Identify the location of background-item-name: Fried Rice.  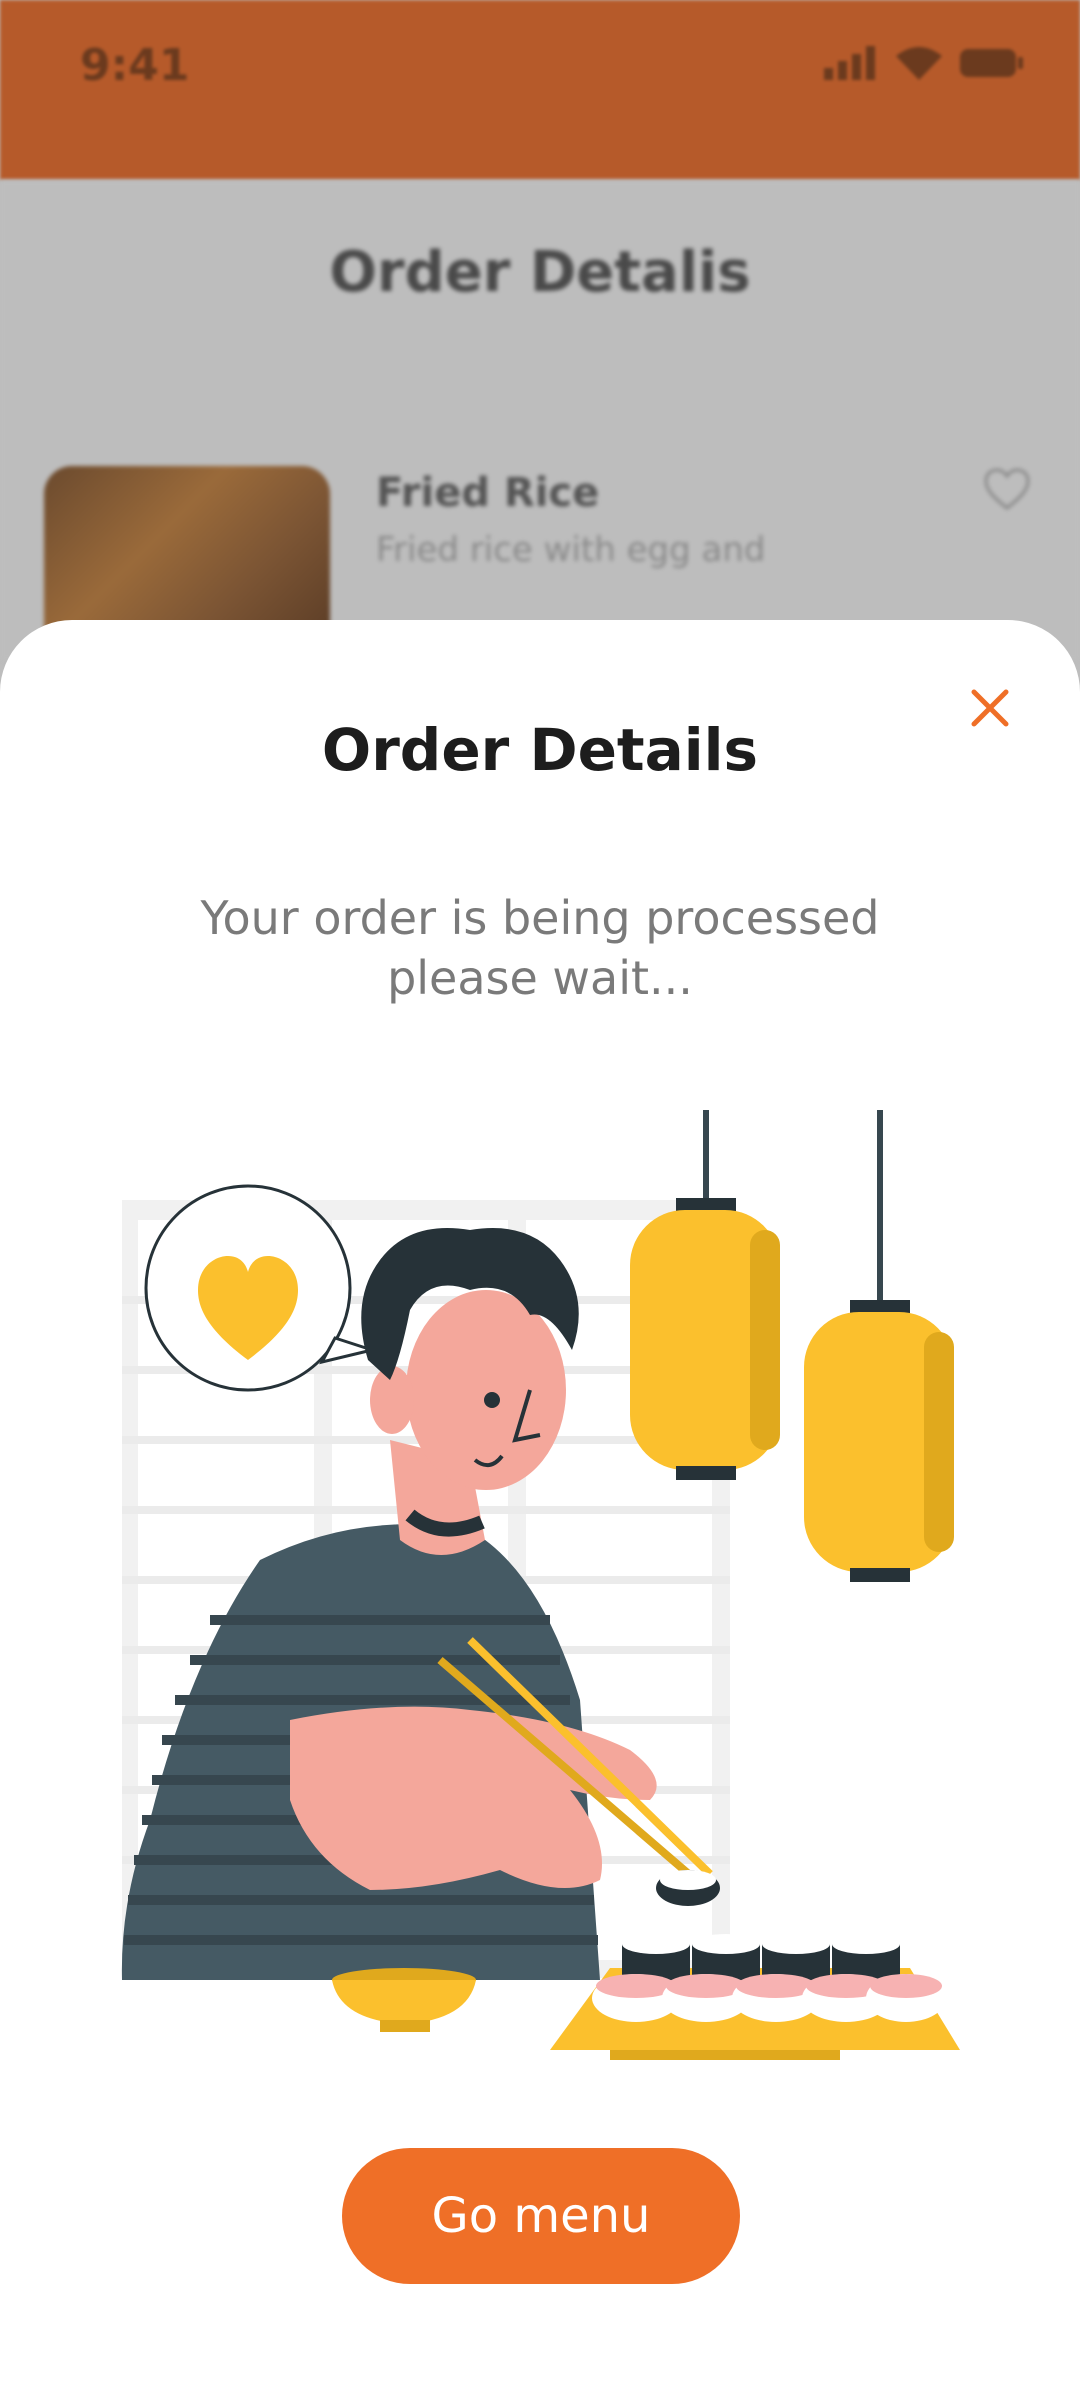
(488, 493).